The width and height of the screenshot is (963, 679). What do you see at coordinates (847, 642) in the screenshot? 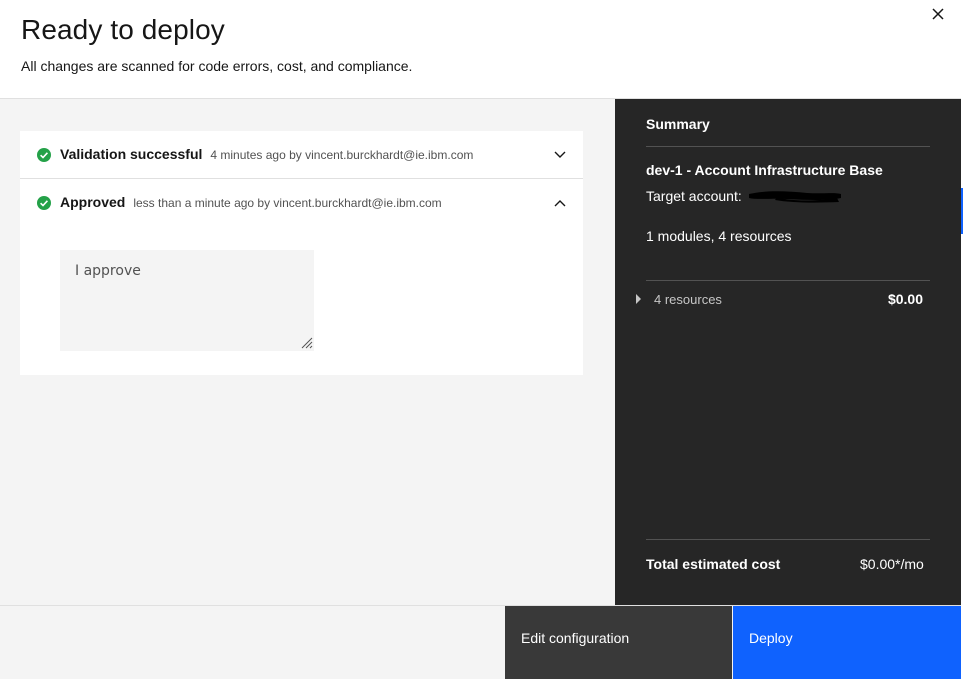
I see `deploy-button: Deploy` at bounding box center [847, 642].